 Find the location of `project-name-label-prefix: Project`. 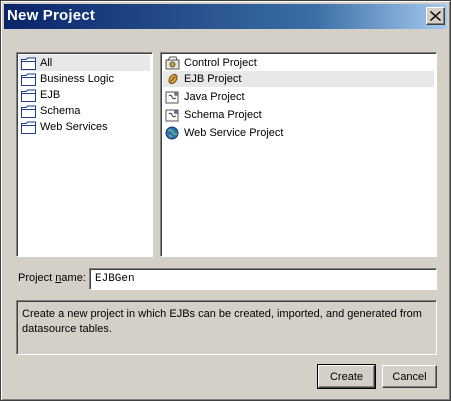

project-name-label-prefix: Project is located at coordinates (37, 278).